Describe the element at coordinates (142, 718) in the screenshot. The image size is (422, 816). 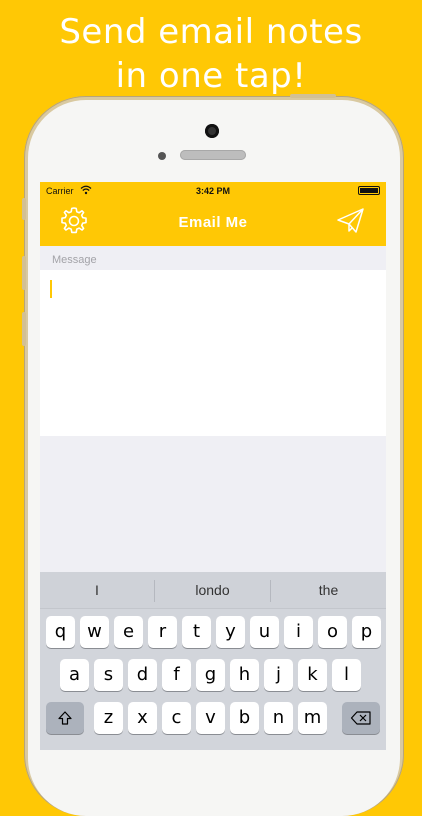
I see `key-x: x` at that location.